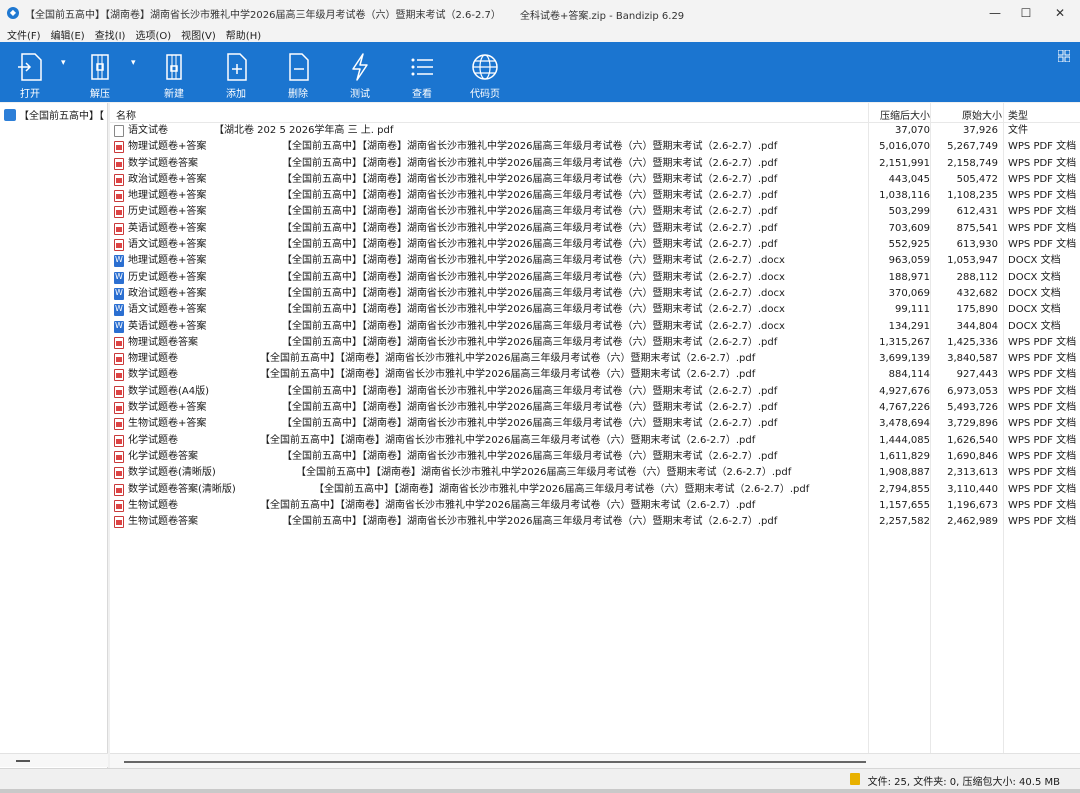 The width and height of the screenshot is (1080, 793). I want to click on original-size: 875,541, so click(977, 228).